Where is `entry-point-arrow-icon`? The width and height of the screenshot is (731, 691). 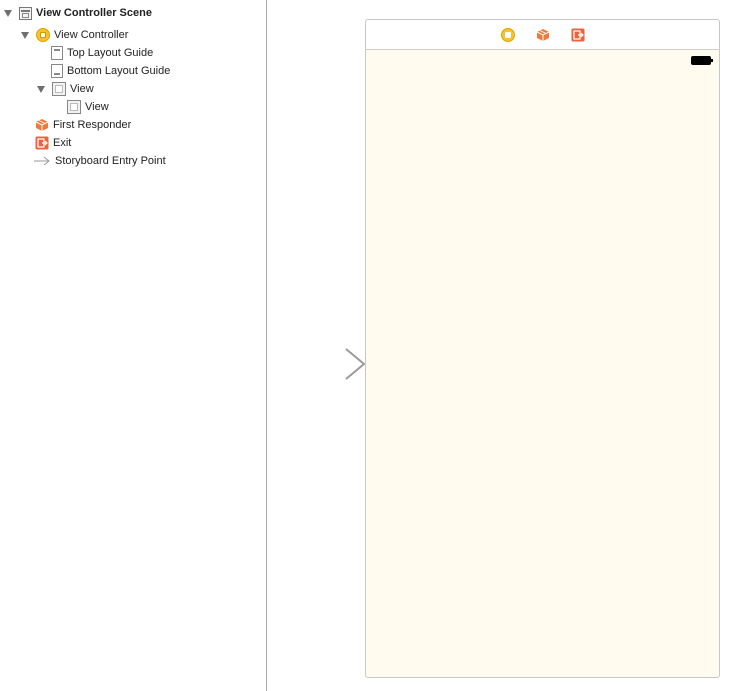 entry-point-arrow-icon is located at coordinates (42, 161).